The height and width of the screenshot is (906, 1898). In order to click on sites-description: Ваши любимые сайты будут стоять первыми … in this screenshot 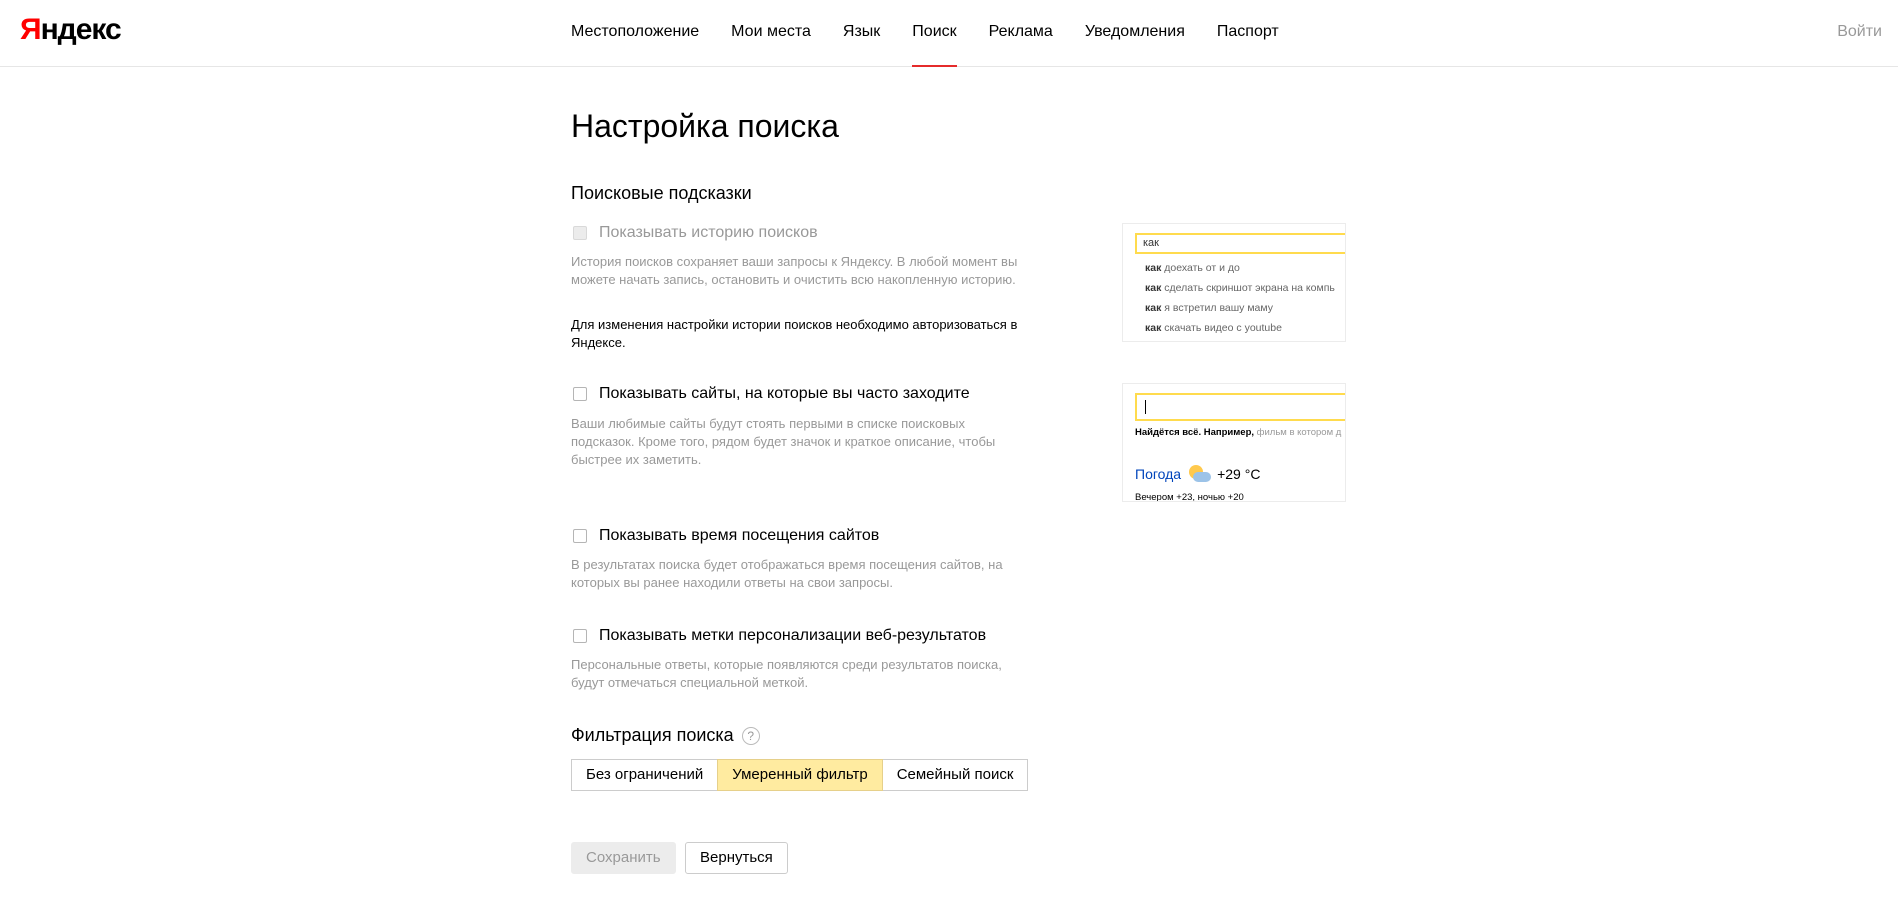, I will do `click(783, 441)`.